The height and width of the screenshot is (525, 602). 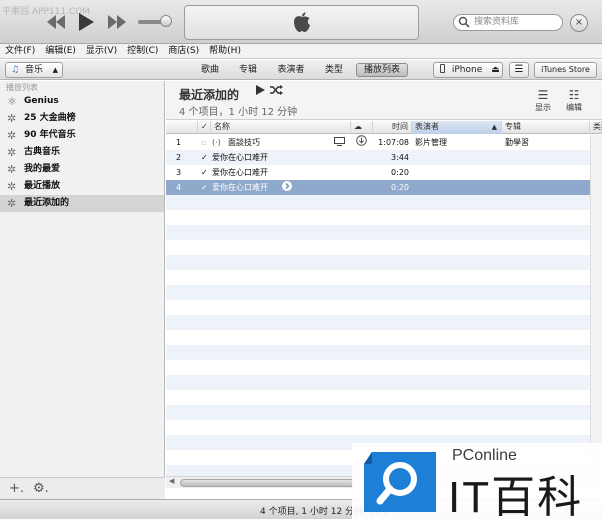 What do you see at coordinates (339, 142) in the screenshot?
I see `screen-icon` at bounding box center [339, 142].